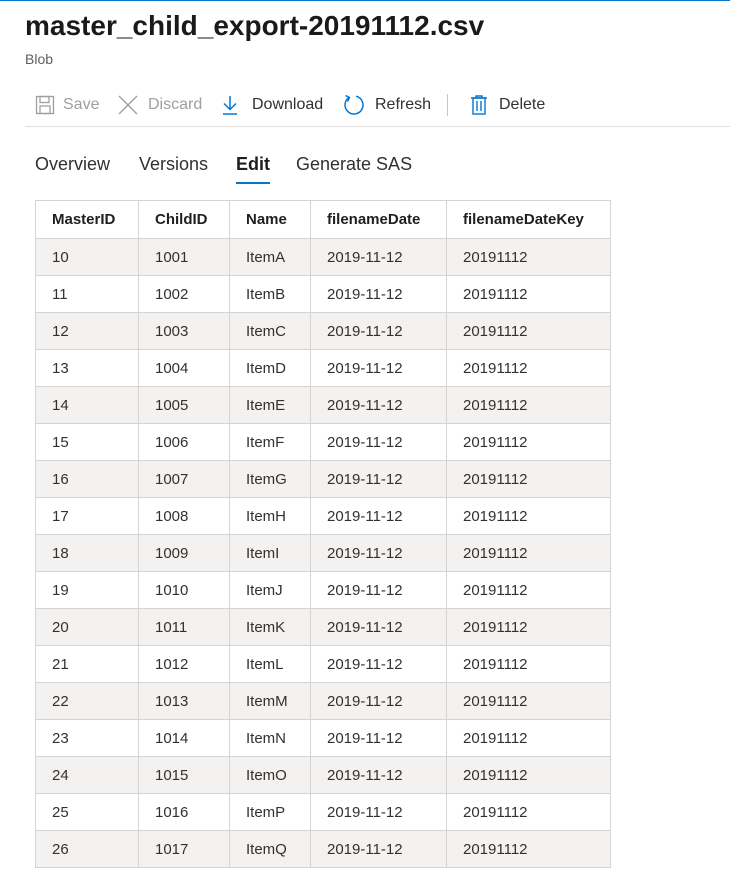 The image size is (730, 885). What do you see at coordinates (270, 405) in the screenshot?
I see `cell-name: ItemE` at bounding box center [270, 405].